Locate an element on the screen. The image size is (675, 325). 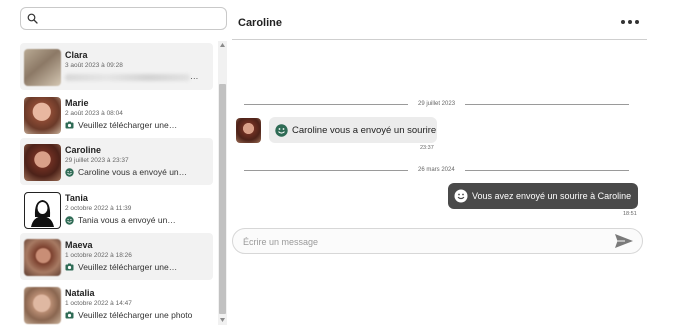
message-composer is located at coordinates (437, 241).